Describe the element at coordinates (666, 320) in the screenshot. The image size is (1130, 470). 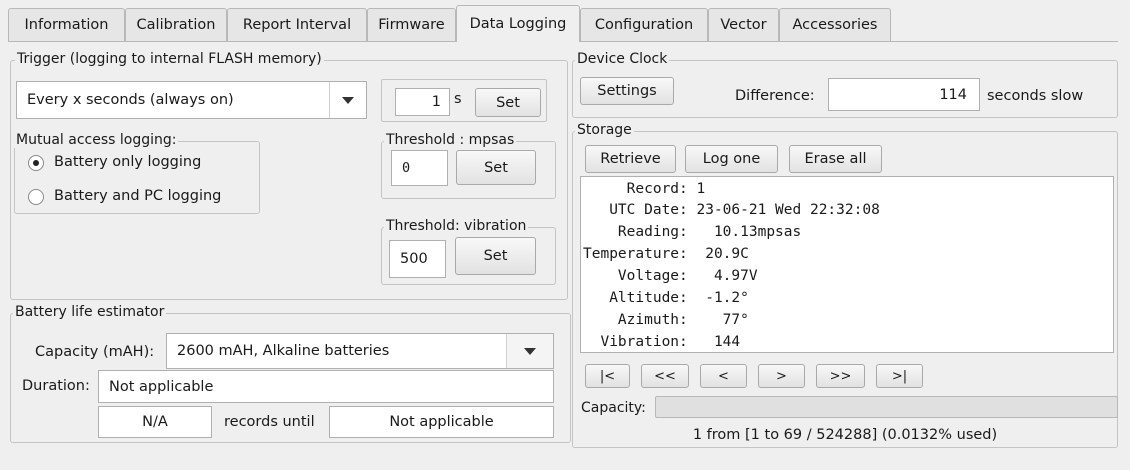
I see `record-line: Azimuth: 77°` at that location.